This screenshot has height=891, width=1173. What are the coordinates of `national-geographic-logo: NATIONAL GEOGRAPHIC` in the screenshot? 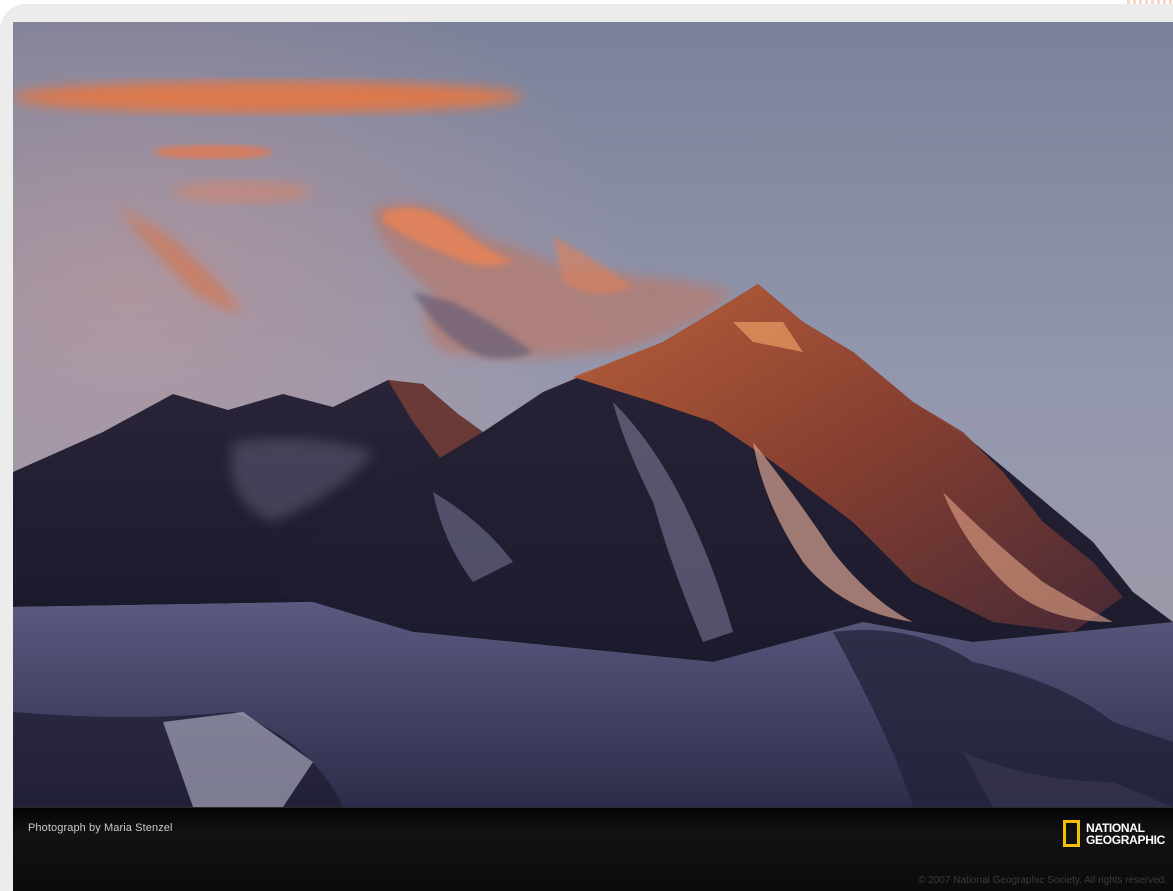 It's located at (1113, 833).